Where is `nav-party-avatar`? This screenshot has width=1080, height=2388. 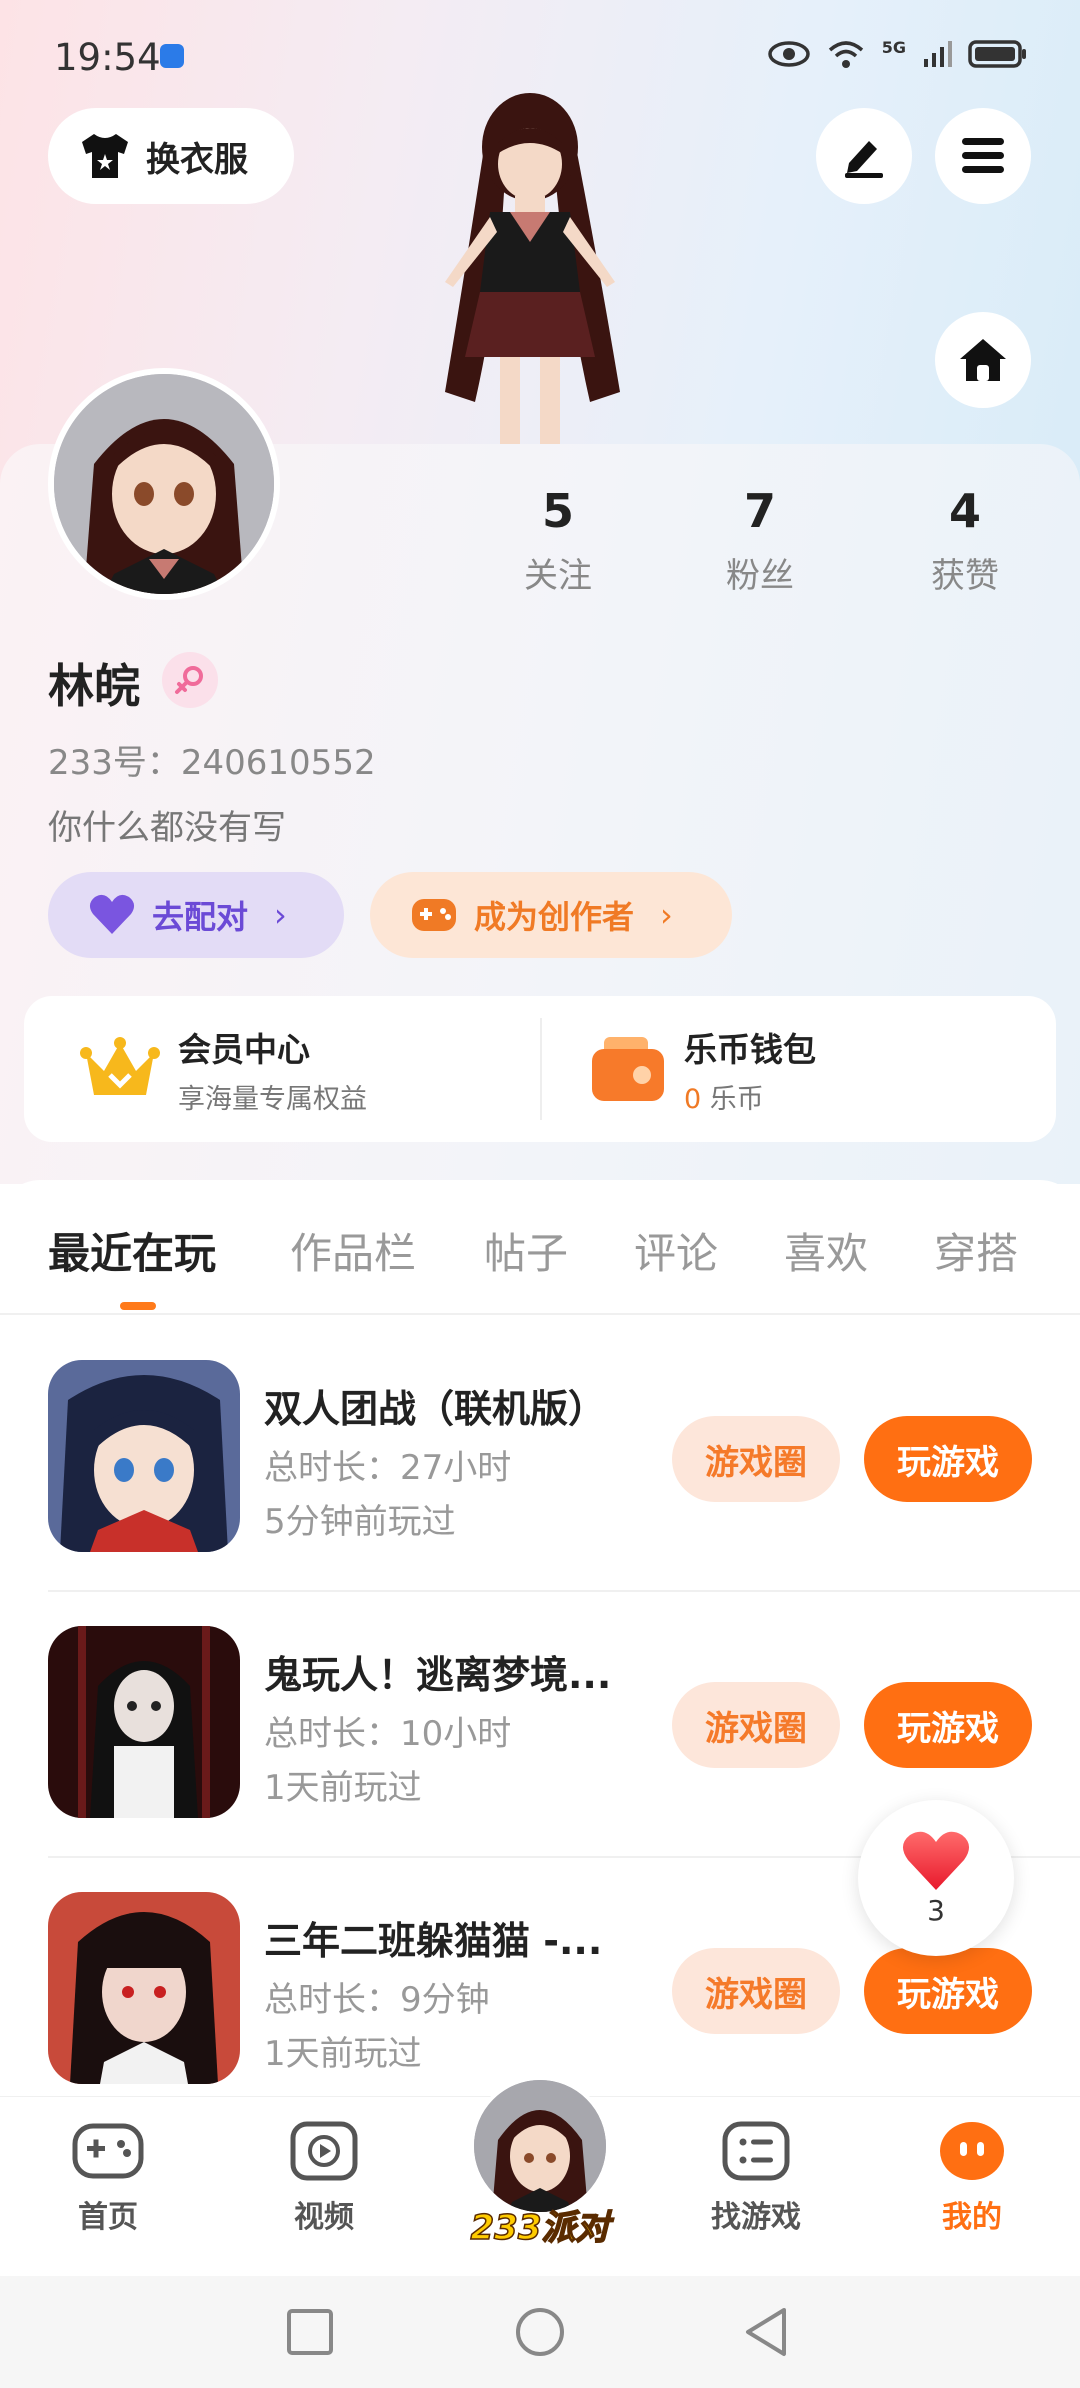 nav-party-avatar is located at coordinates (540, 2146).